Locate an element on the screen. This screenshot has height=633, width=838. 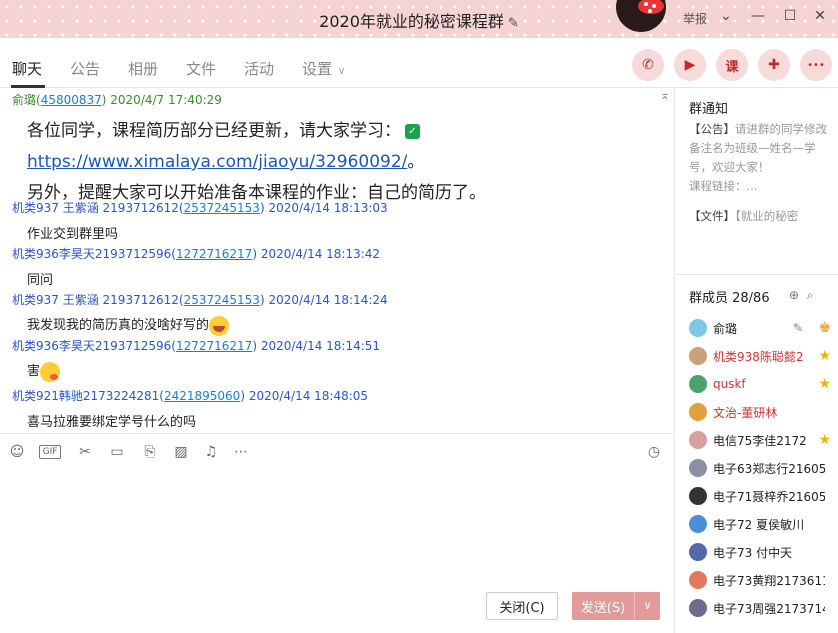
tab-activity: 活动 is located at coordinates (259, 68).